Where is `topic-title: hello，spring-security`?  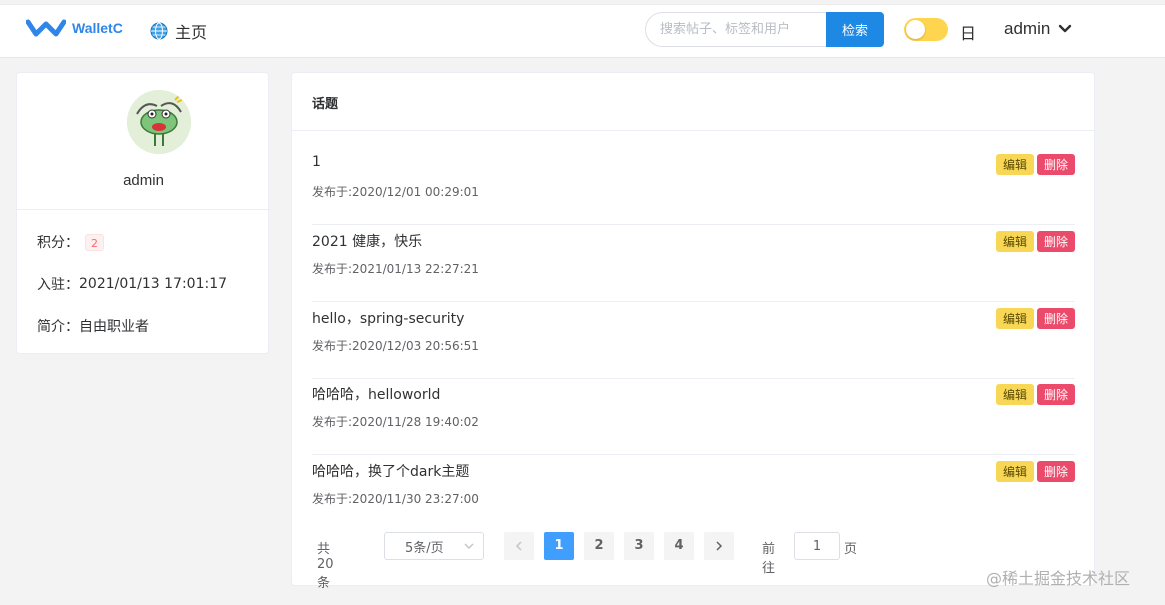 topic-title: hello，spring-security is located at coordinates (388, 318).